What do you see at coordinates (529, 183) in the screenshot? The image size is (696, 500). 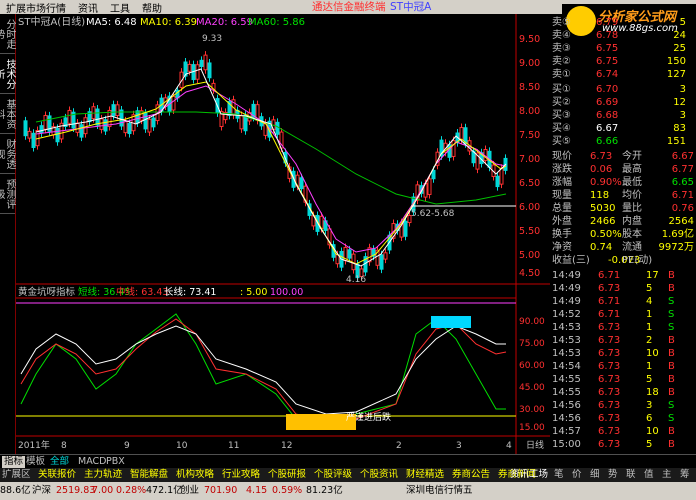 I see `price-tick: 6.50` at bounding box center [529, 183].